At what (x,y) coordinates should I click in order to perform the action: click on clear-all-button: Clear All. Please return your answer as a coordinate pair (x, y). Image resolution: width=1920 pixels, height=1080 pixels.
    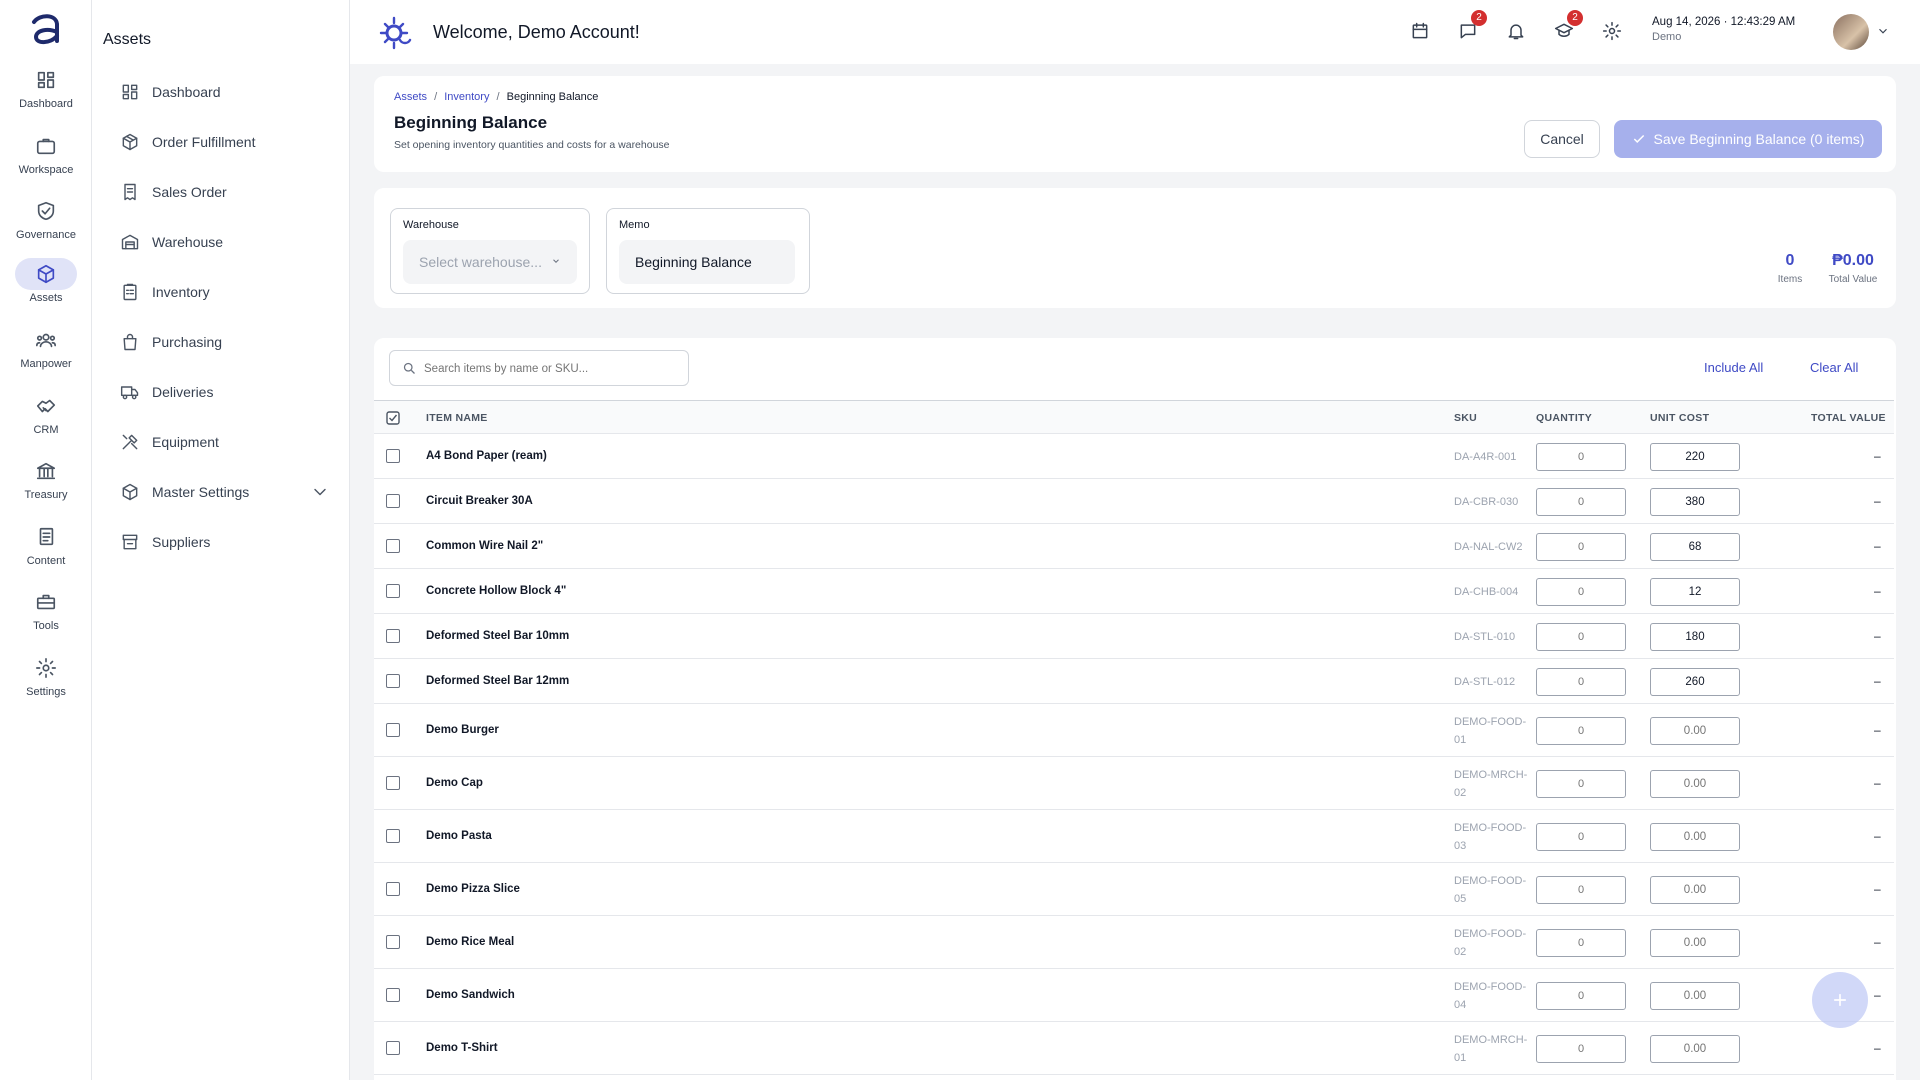
    Looking at the image, I should click on (1834, 367).